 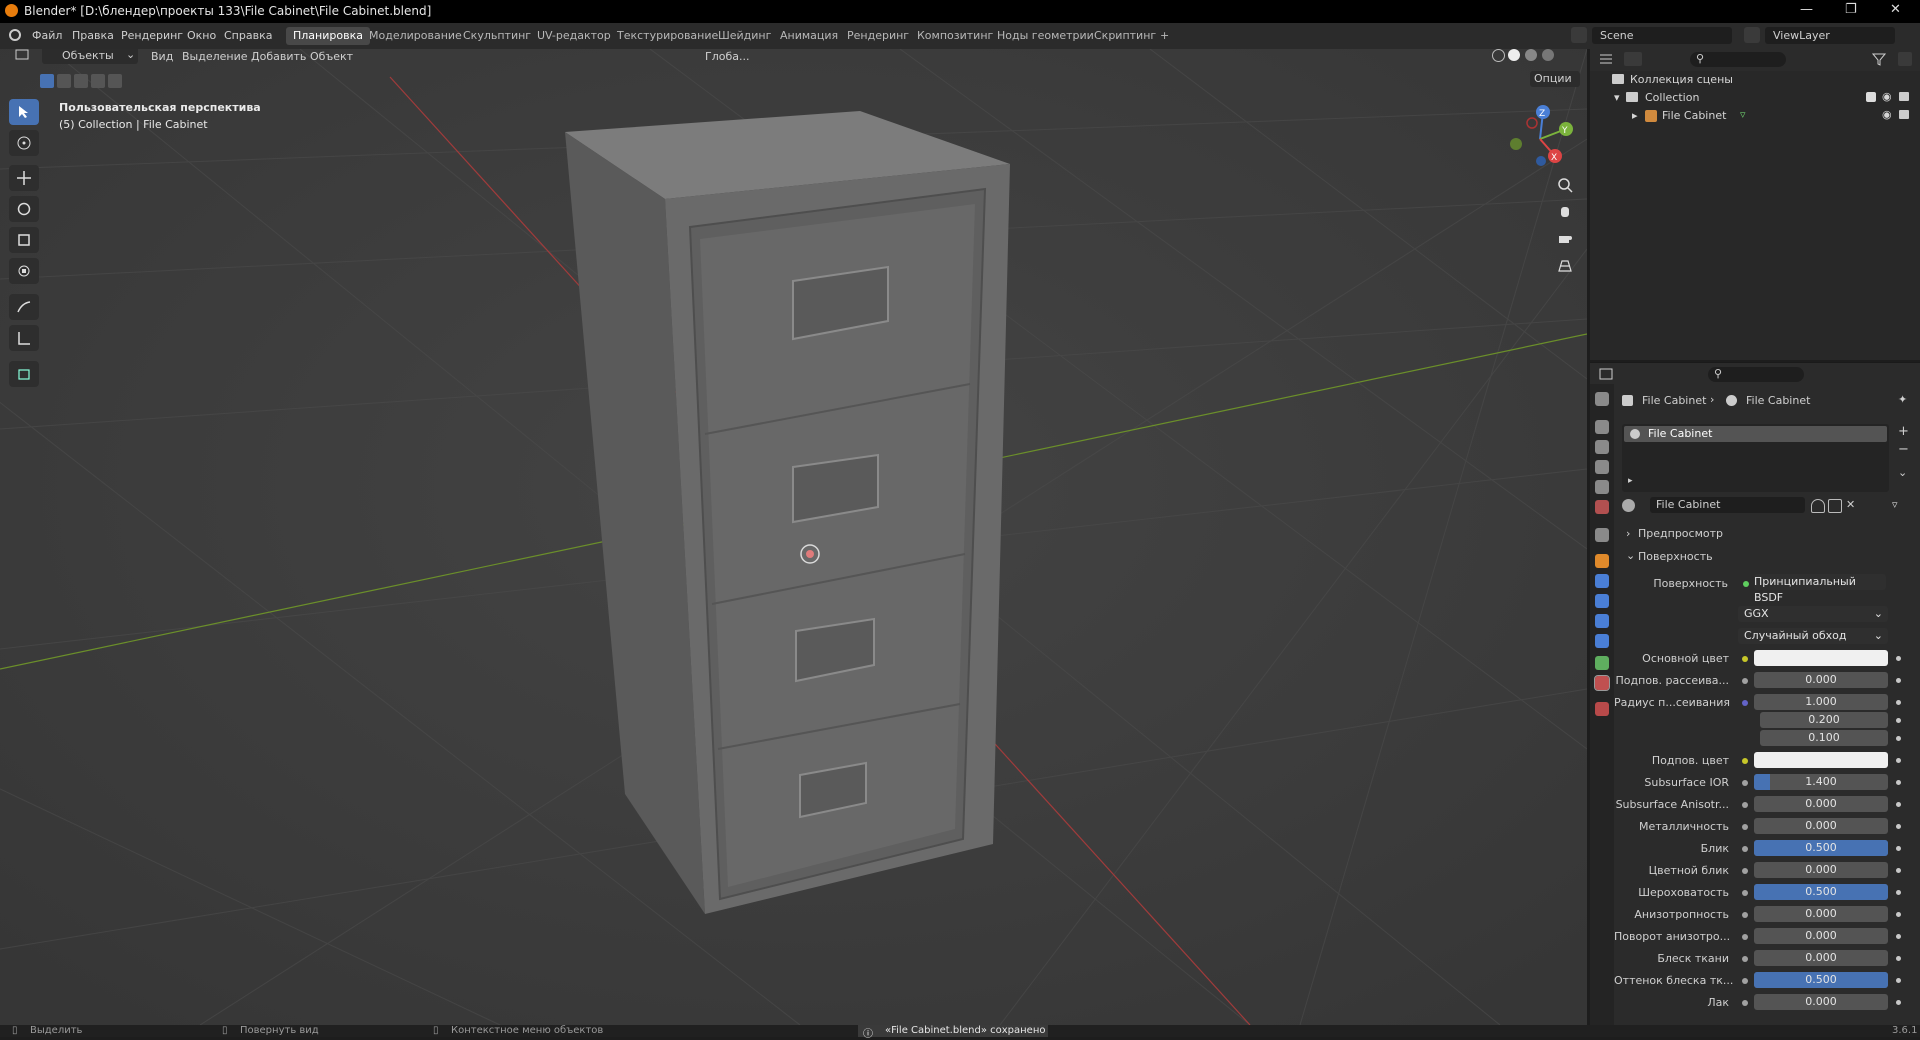 What do you see at coordinates (1498, 55) in the screenshot?
I see `wireframe-shading-icon` at bounding box center [1498, 55].